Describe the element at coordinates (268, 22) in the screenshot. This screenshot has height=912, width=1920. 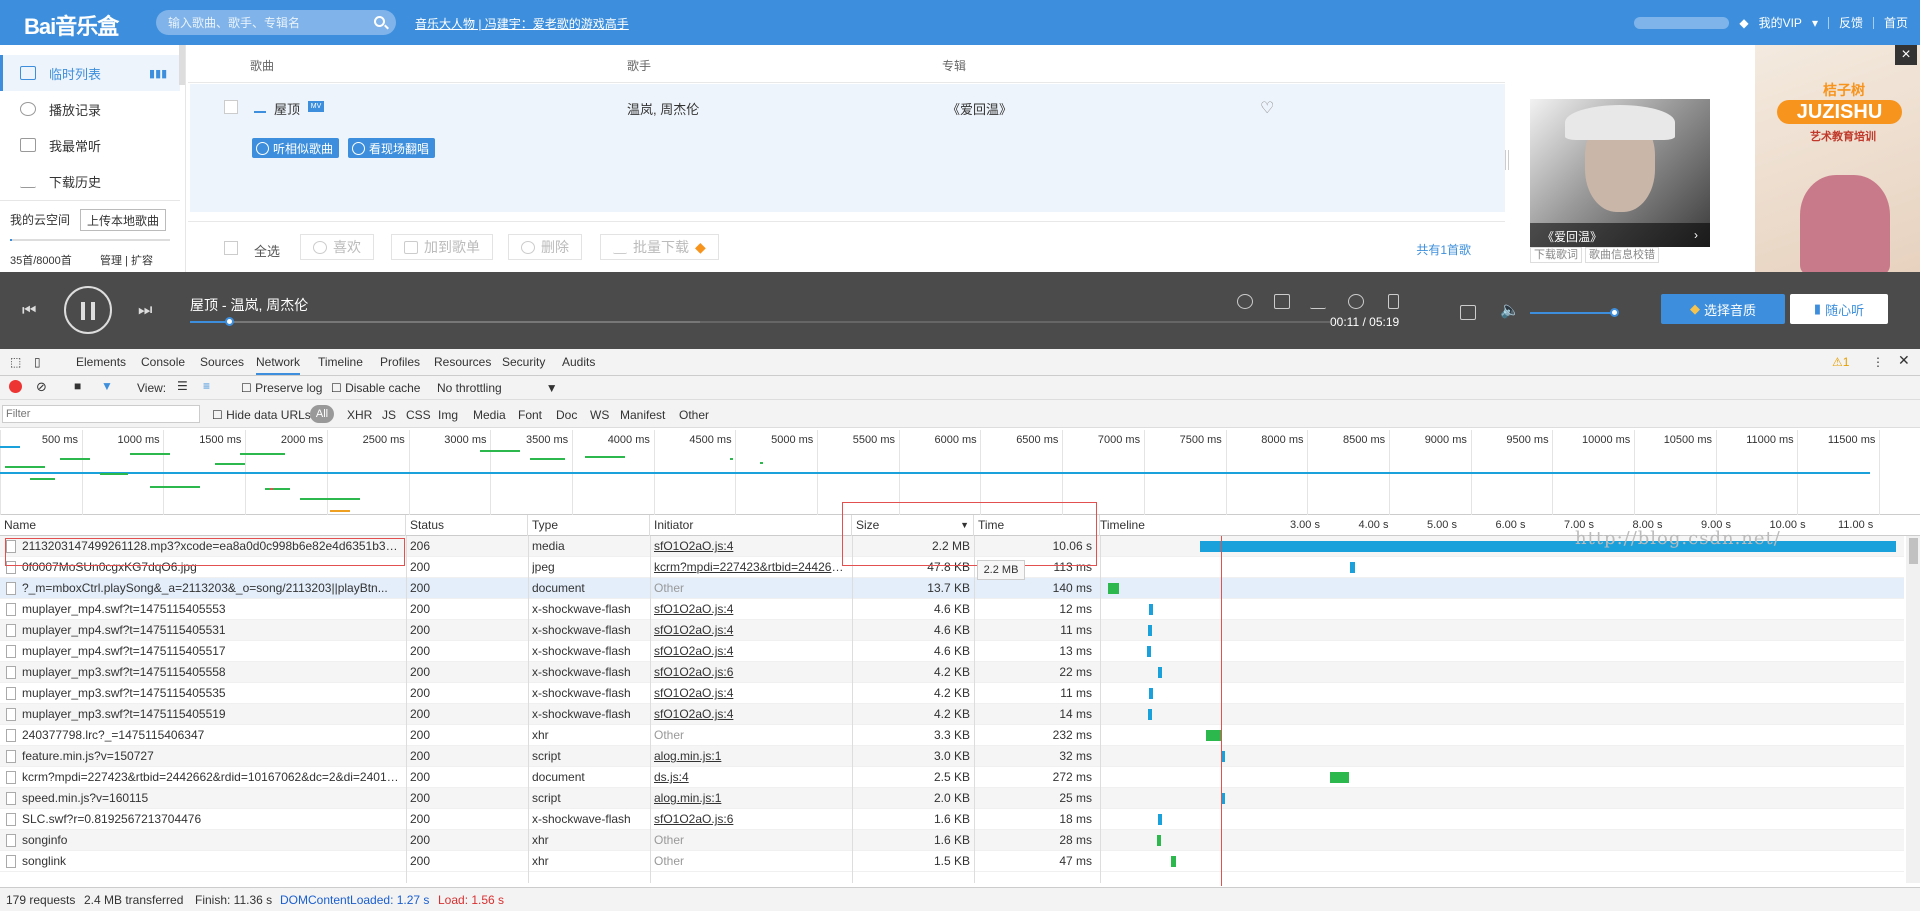
I see `search-input` at that location.